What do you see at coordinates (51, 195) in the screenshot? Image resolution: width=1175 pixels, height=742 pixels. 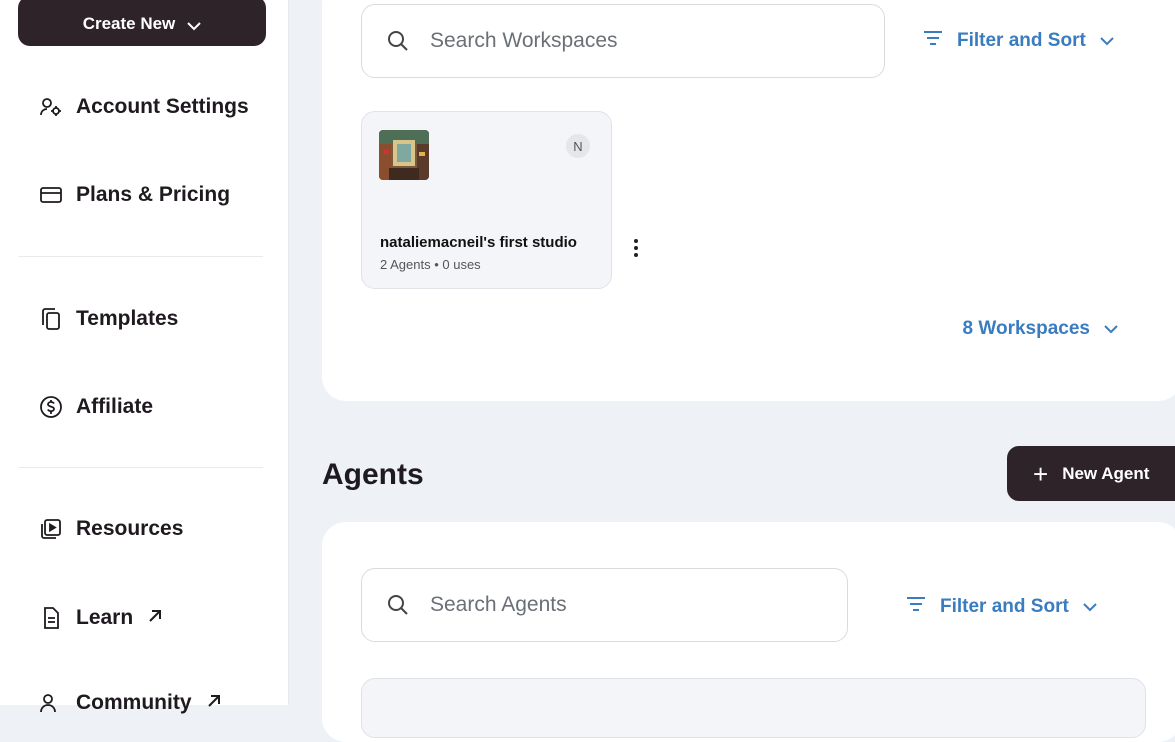 I see `credit-card-icon` at bounding box center [51, 195].